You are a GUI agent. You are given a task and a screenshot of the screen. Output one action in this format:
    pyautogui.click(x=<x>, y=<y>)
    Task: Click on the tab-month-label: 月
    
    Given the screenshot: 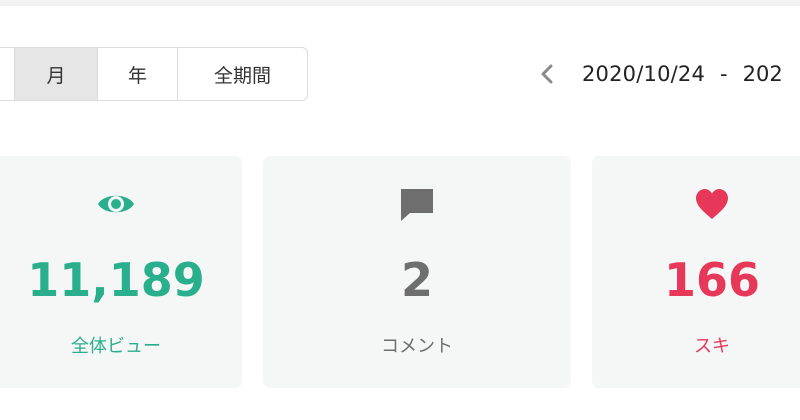 What is the action you would take?
    pyautogui.click(x=56, y=75)
    